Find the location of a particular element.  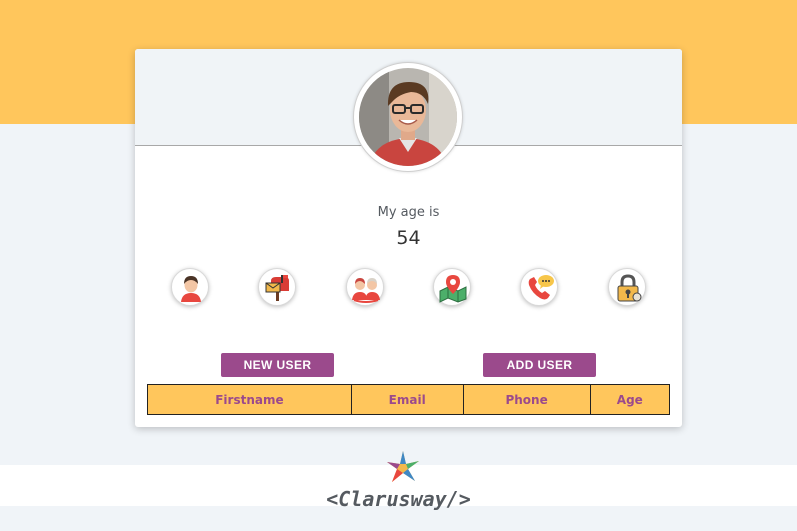

location-info-button is located at coordinates (452, 287).